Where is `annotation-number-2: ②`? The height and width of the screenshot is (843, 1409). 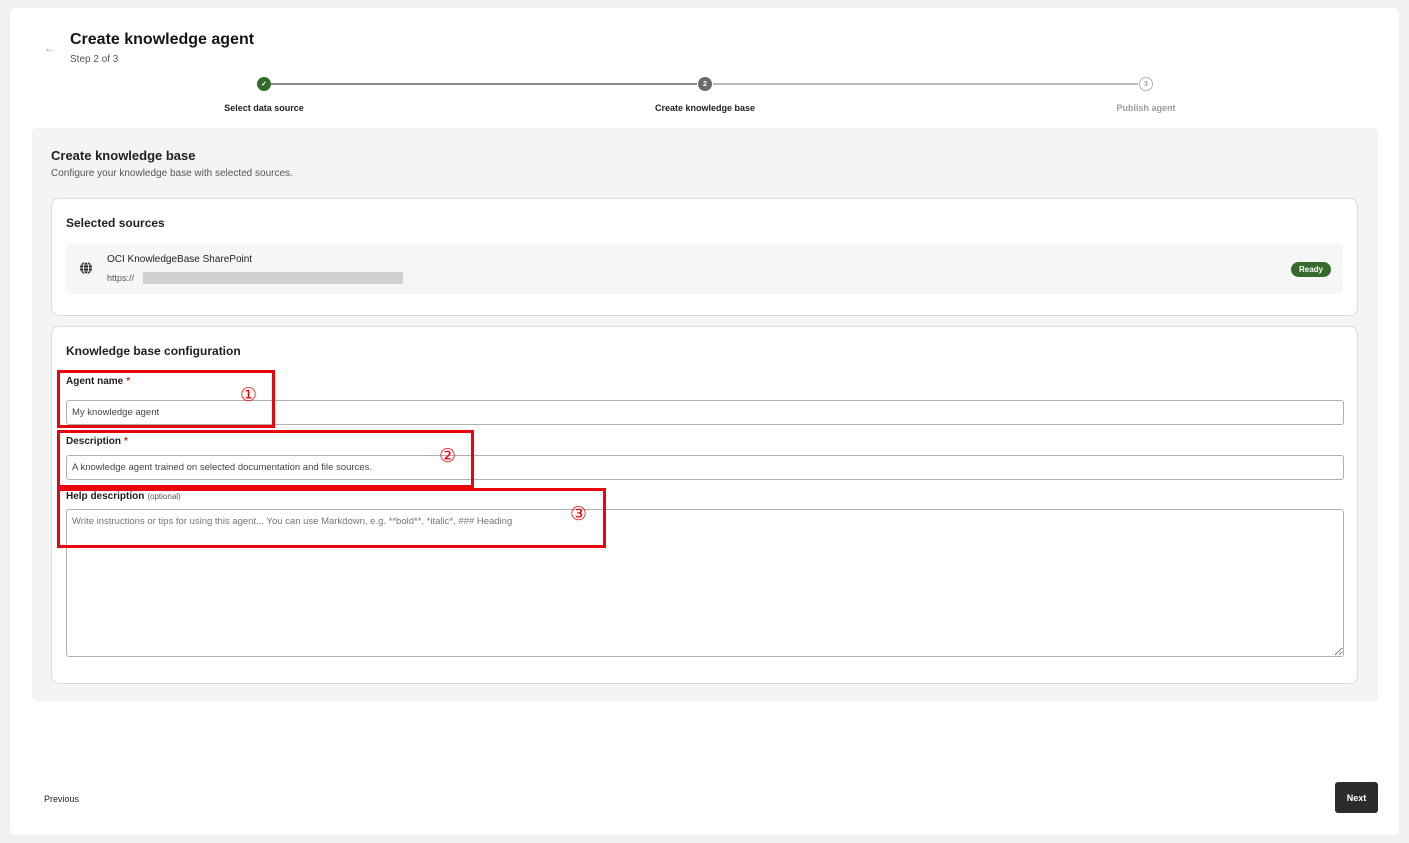
annotation-number-2: ② is located at coordinates (448, 456).